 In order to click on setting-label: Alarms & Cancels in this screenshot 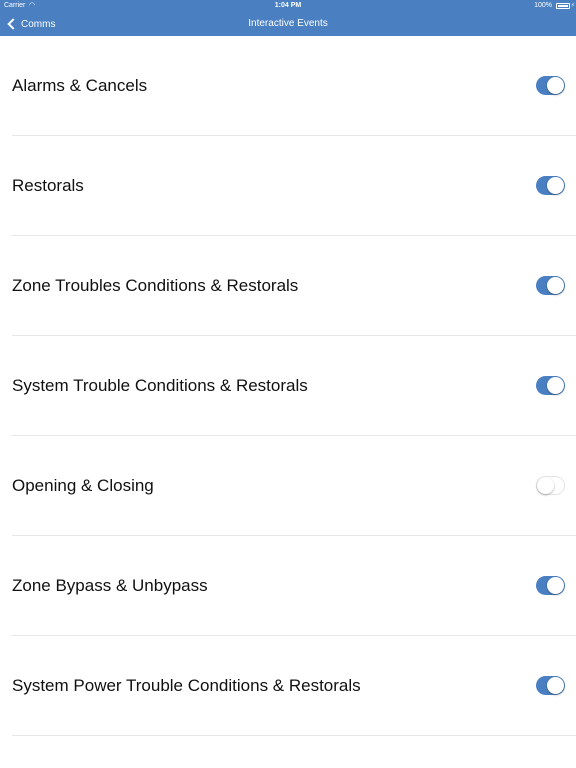, I will do `click(80, 85)`.